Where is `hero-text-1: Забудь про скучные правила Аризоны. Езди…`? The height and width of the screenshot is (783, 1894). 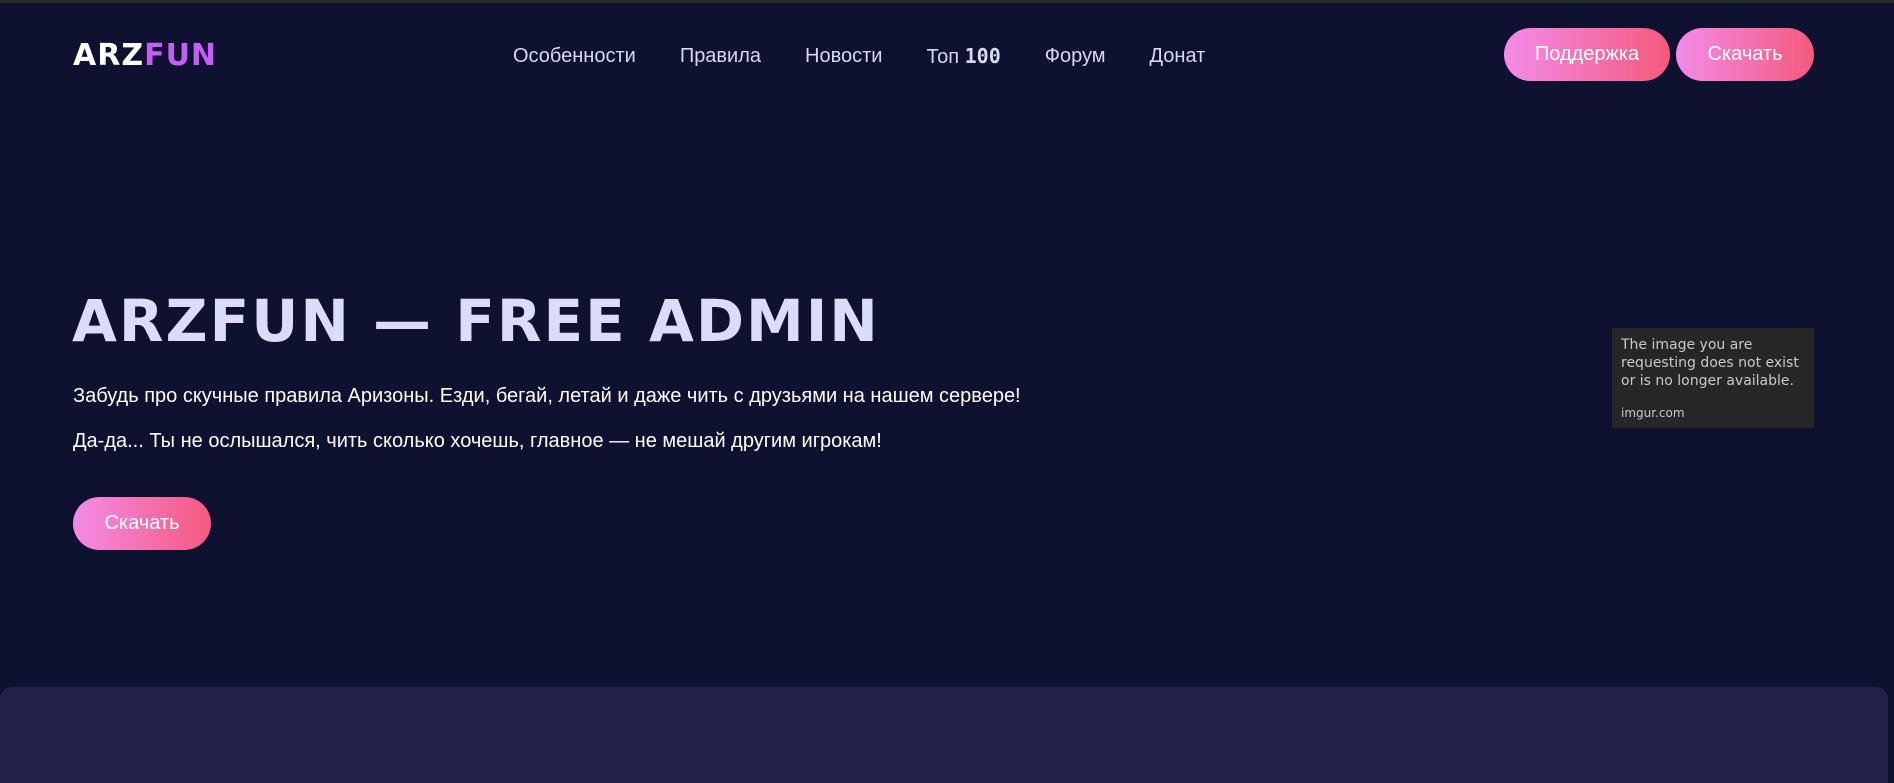 hero-text-1: Забудь про скучные правила Аризоны. Езди… is located at coordinates (547, 396).